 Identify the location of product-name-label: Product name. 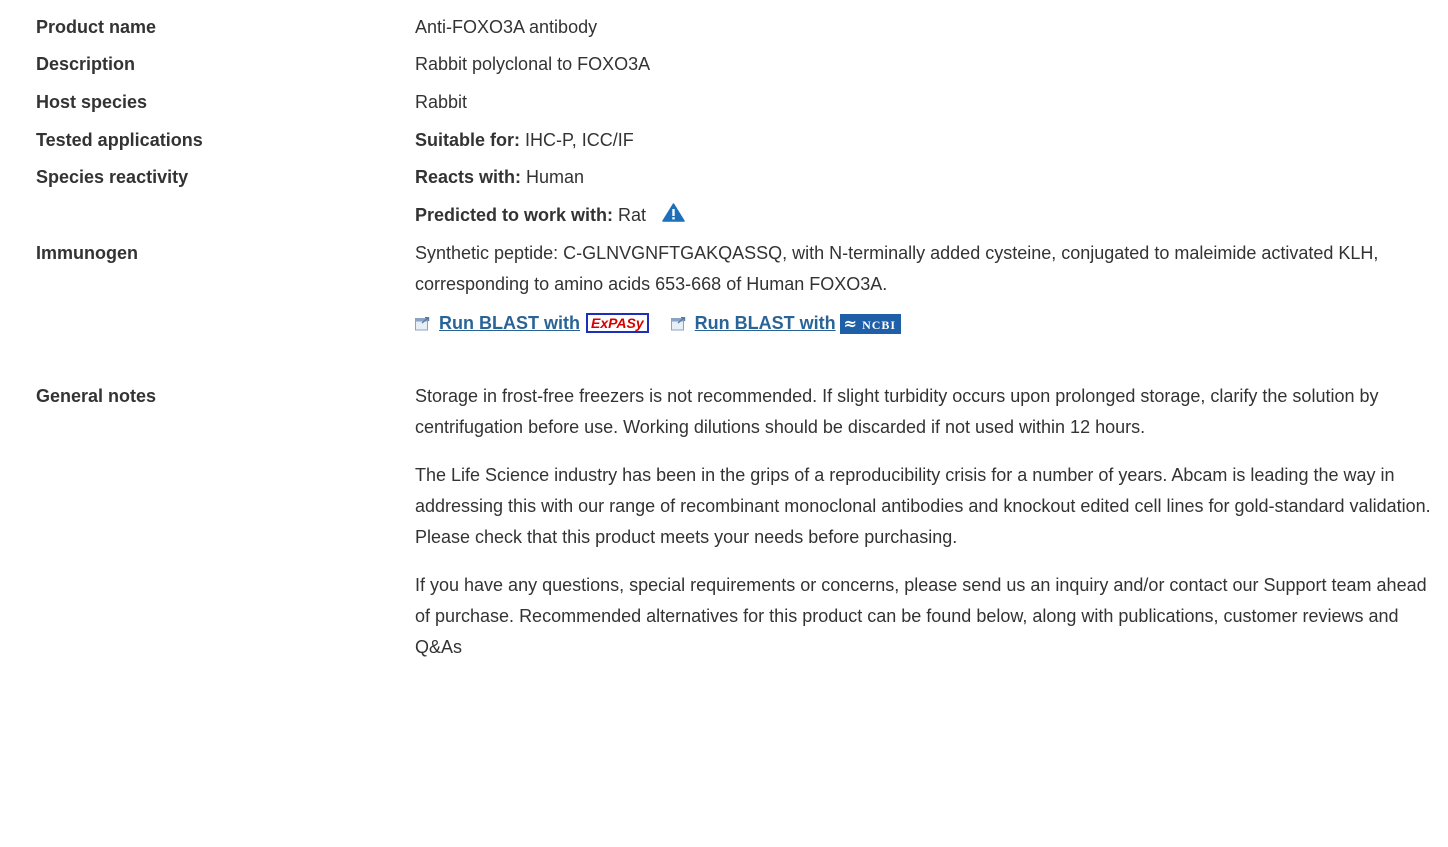
(96, 27).